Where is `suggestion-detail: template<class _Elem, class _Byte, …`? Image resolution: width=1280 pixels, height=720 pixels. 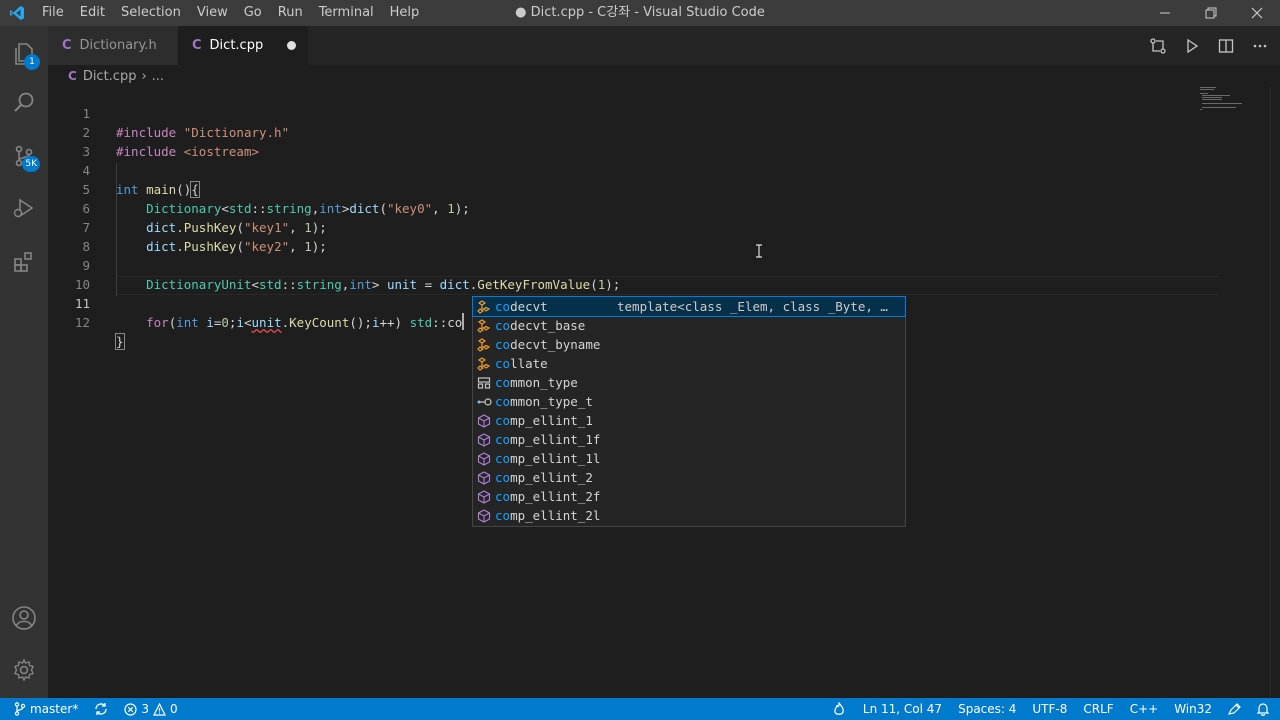 suggestion-detail: template<class _Elem, class _Byte, … is located at coordinates (752, 306).